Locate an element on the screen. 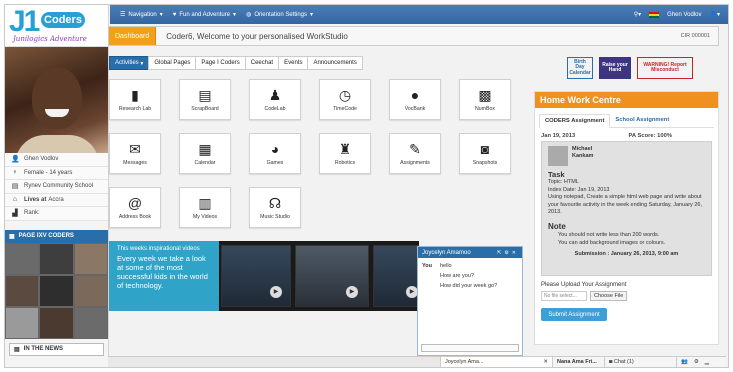 The height and width of the screenshot is (372, 733). tile-games: ◕ Games is located at coordinates (275, 153).